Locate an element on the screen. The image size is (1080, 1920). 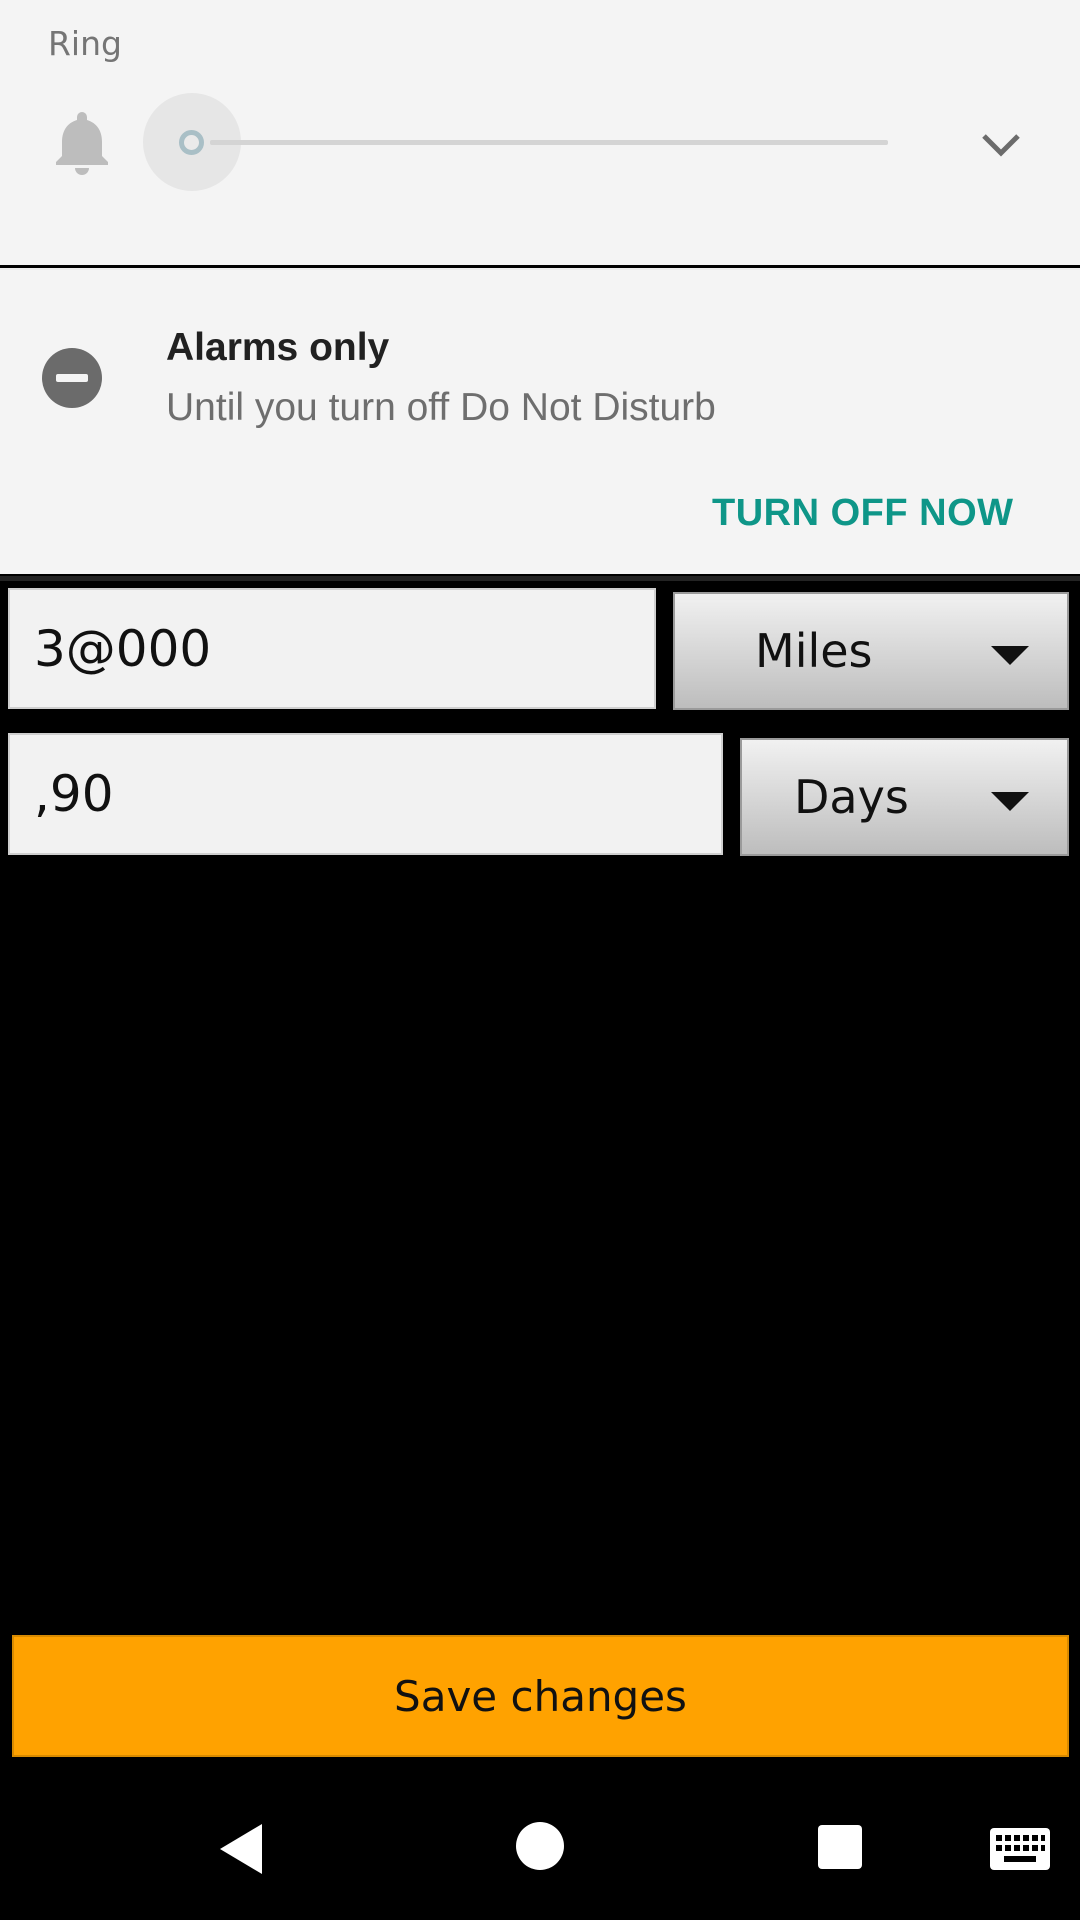
bell-icon is located at coordinates (82, 142).